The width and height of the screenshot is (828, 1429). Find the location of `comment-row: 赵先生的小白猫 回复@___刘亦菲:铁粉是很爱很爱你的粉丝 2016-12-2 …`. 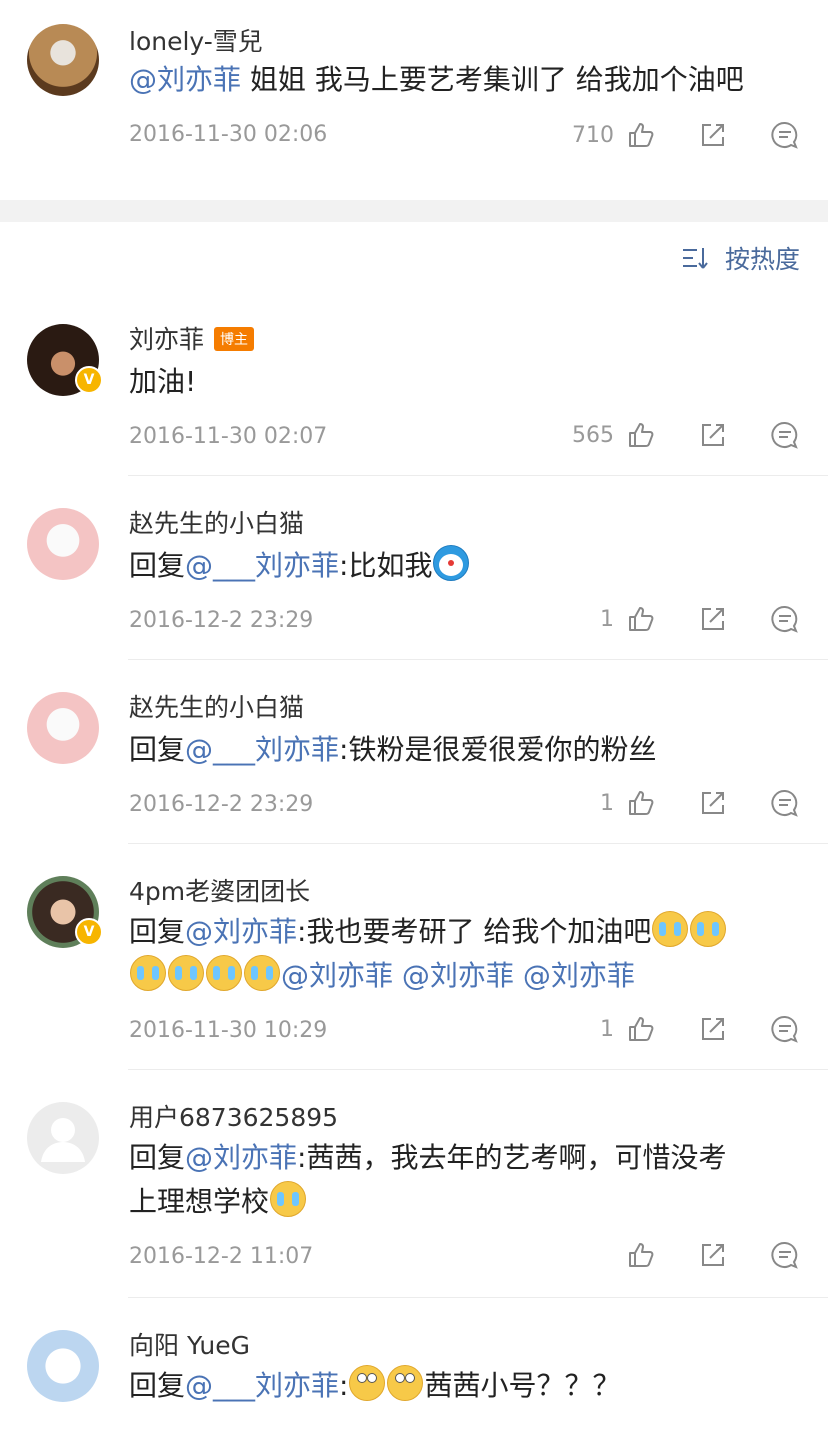

comment-row: 赵先生的小白猫 回复@___刘亦菲:铁粉是很爱很爱你的粉丝 2016-12-2 … is located at coordinates (414, 752).